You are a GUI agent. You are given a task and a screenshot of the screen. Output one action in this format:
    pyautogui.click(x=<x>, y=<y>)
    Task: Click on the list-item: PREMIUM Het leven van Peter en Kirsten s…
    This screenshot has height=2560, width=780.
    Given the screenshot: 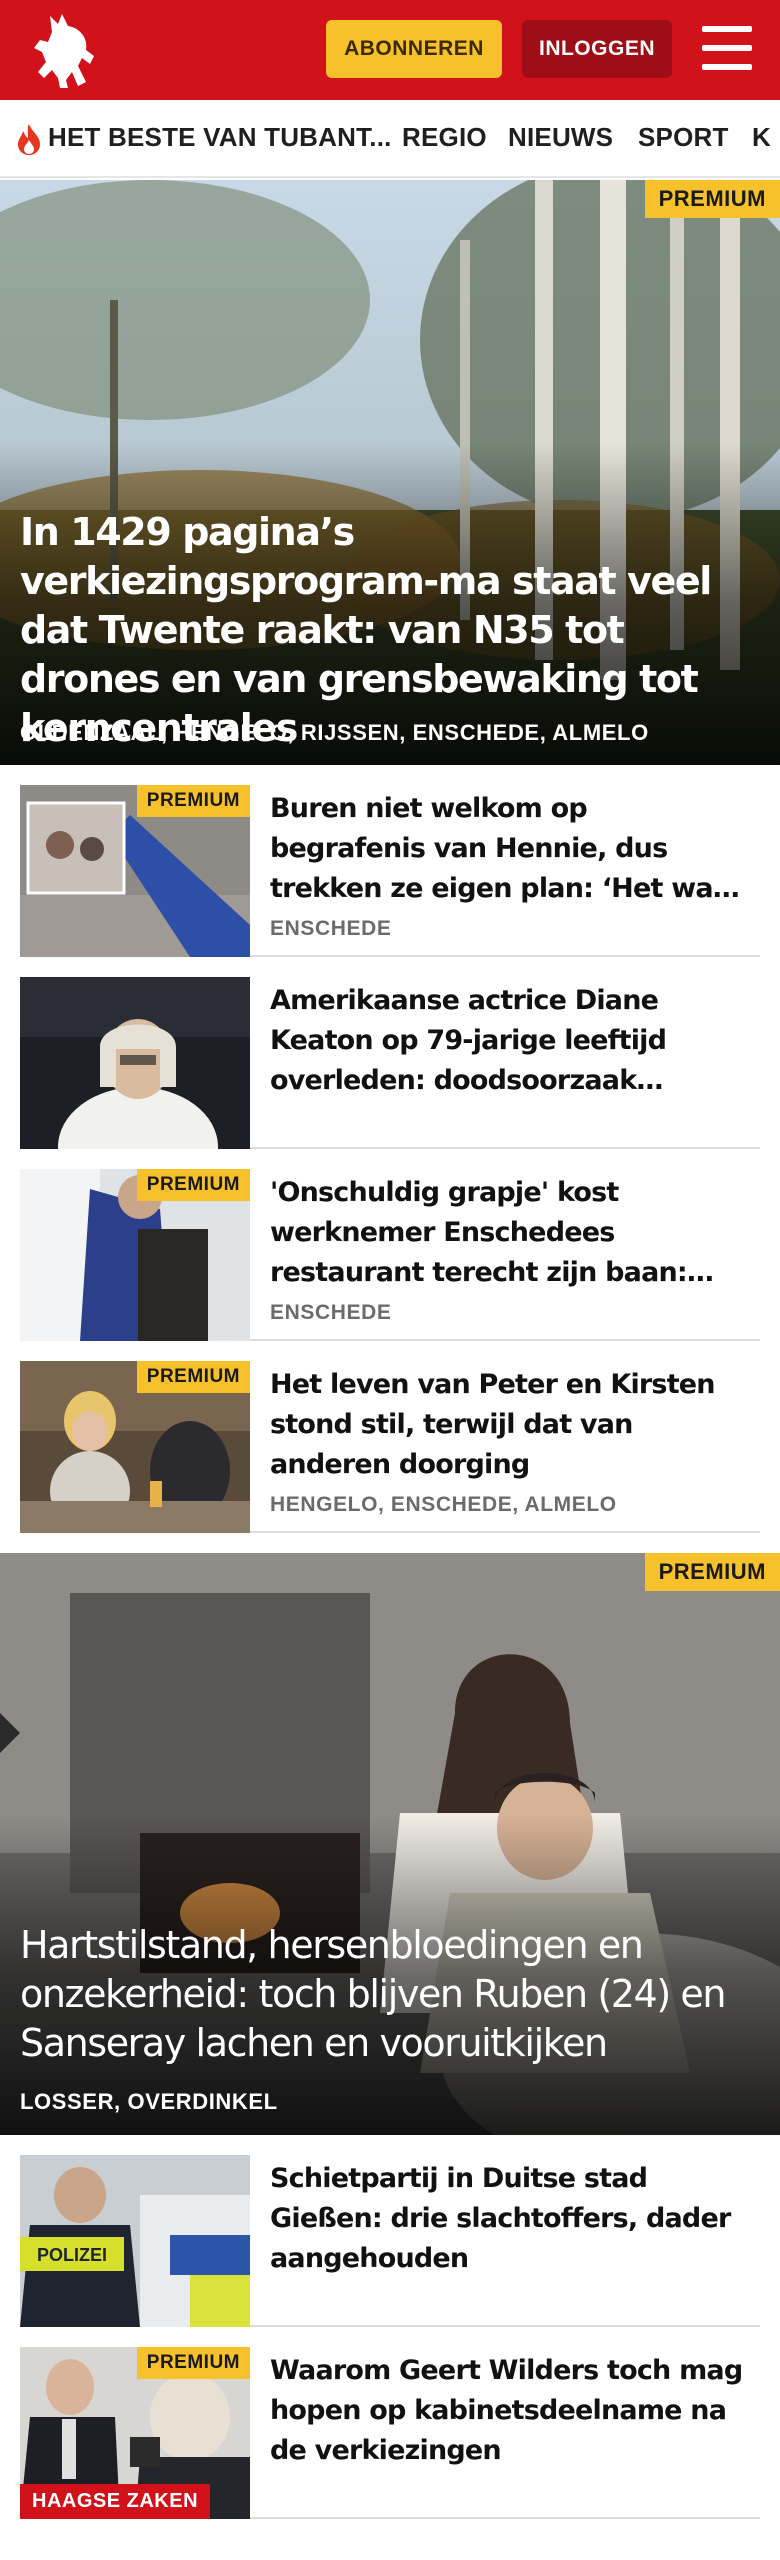 What is the action you would take?
    pyautogui.click(x=390, y=1447)
    